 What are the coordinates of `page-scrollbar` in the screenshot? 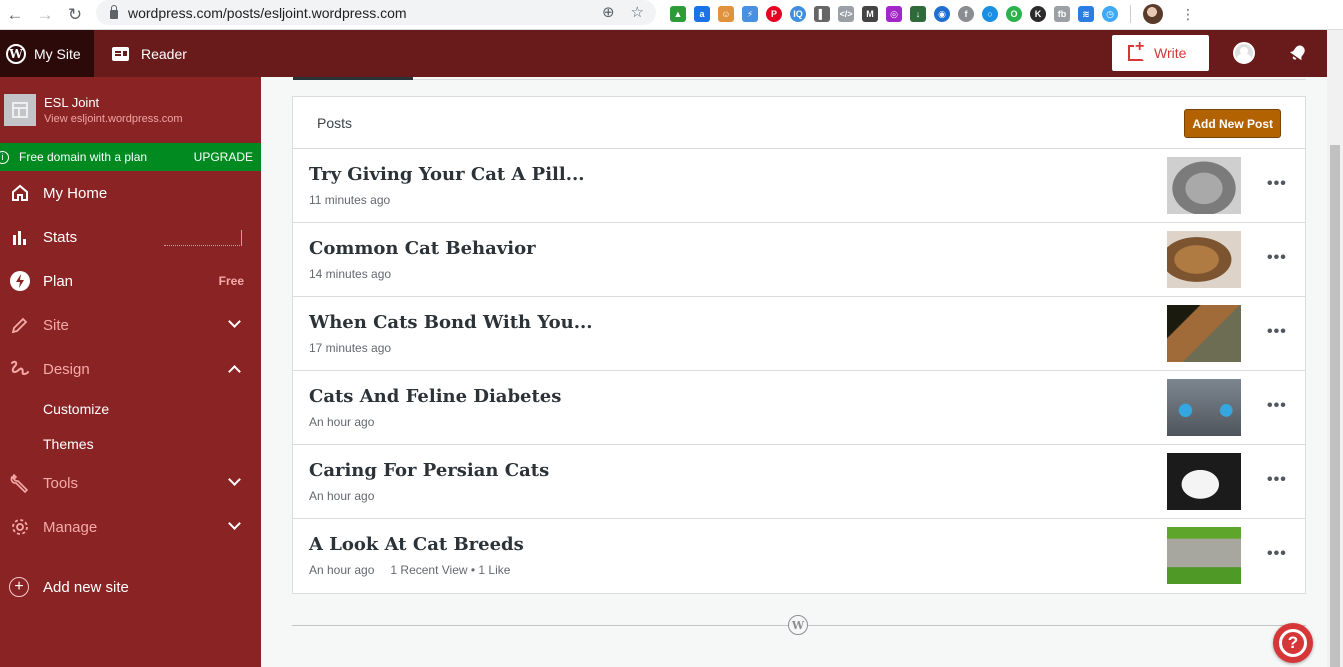 It's located at (1335, 348).